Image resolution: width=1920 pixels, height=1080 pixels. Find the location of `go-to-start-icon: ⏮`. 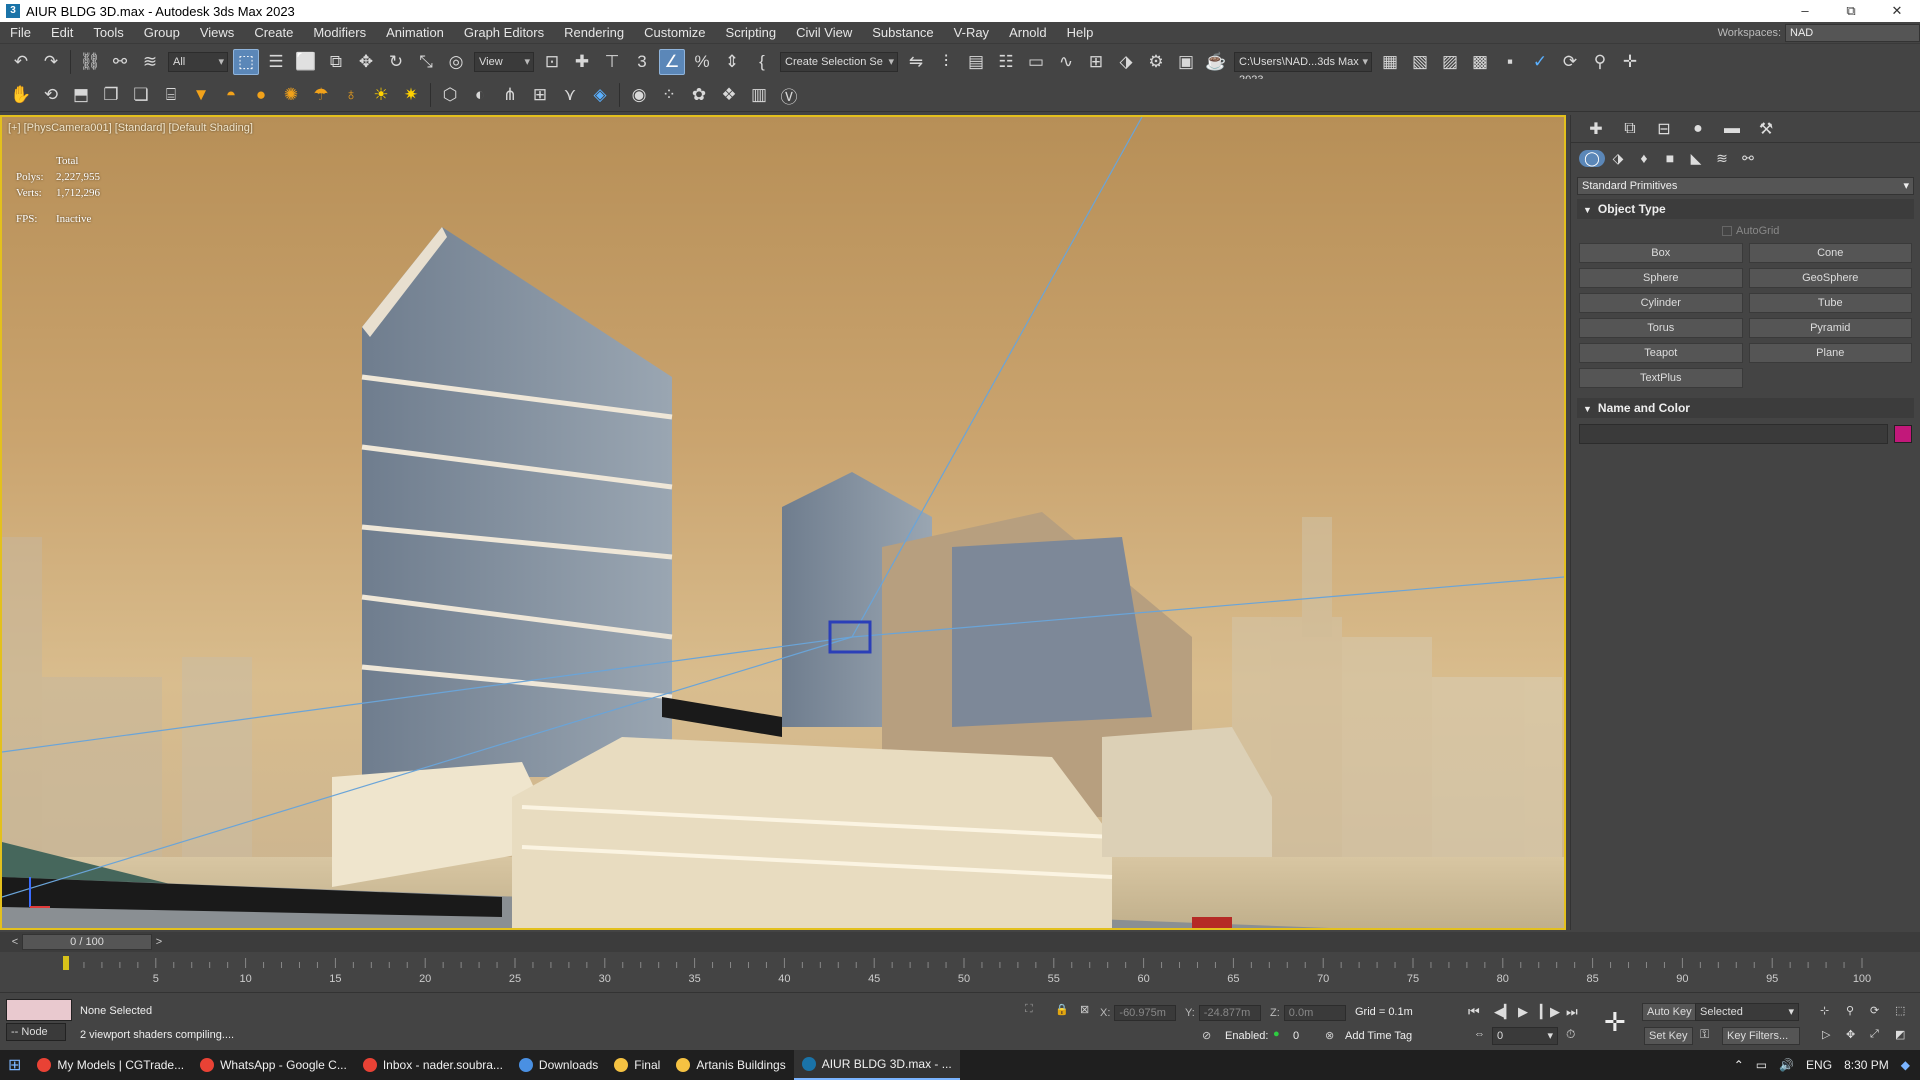

go-to-start-icon: ⏮ is located at coordinates (1474, 1012).